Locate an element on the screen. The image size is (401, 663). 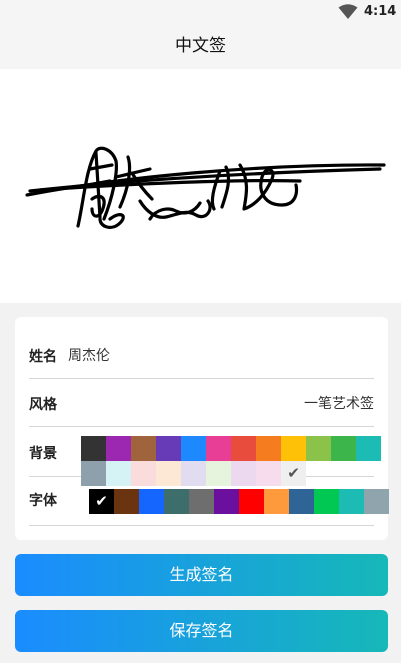
font-row: 字体 ✔ is located at coordinates (209, 501).